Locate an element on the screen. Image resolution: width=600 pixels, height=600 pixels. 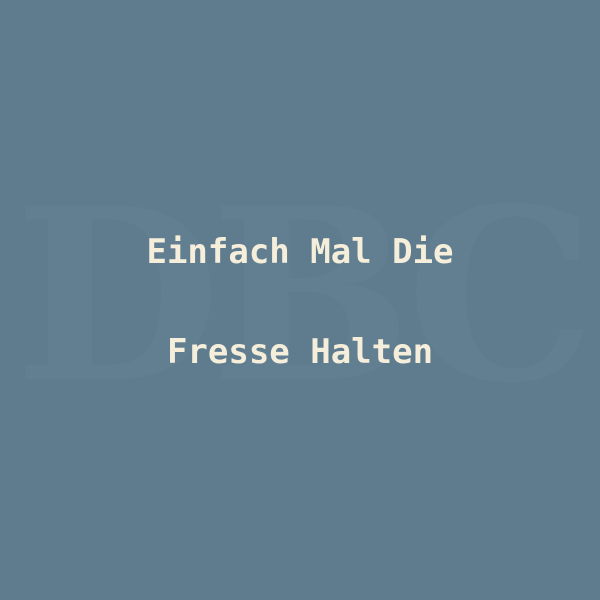
quote-line-2: Fresse Halten is located at coordinates (300, 352).